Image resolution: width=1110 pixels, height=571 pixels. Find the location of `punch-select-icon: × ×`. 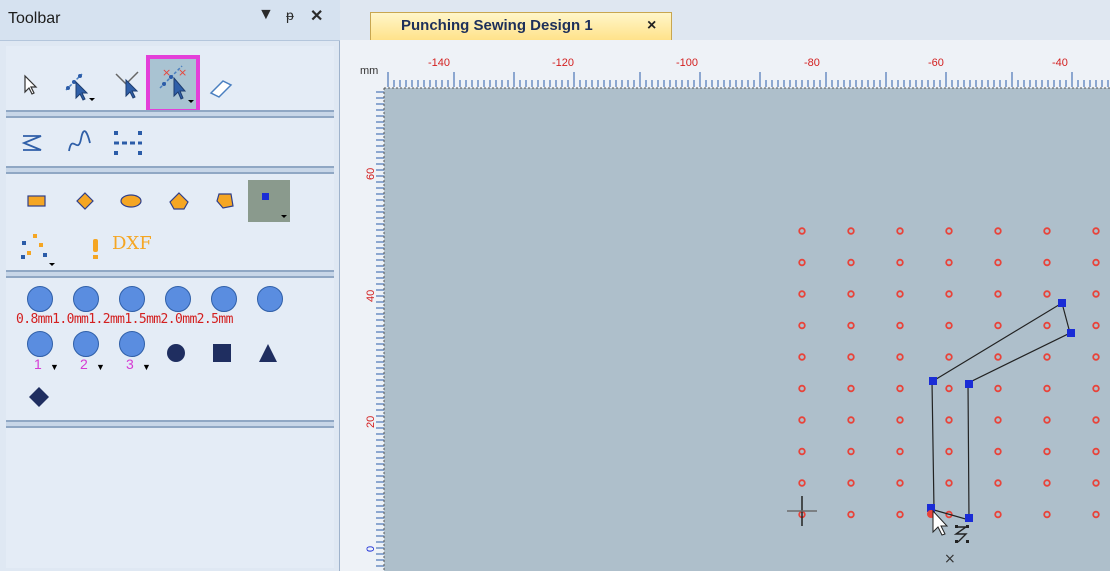

punch-select-icon: × × is located at coordinates (176, 84).